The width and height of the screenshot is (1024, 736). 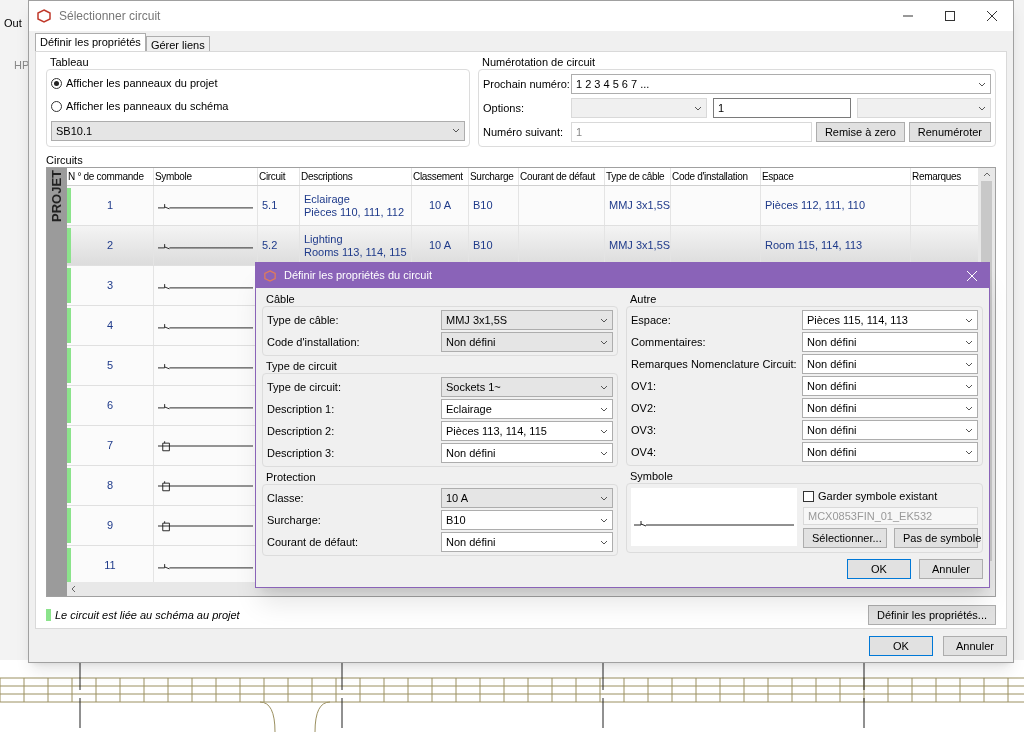 I want to click on dropdown-field: B10, so click(x=527, y=520).